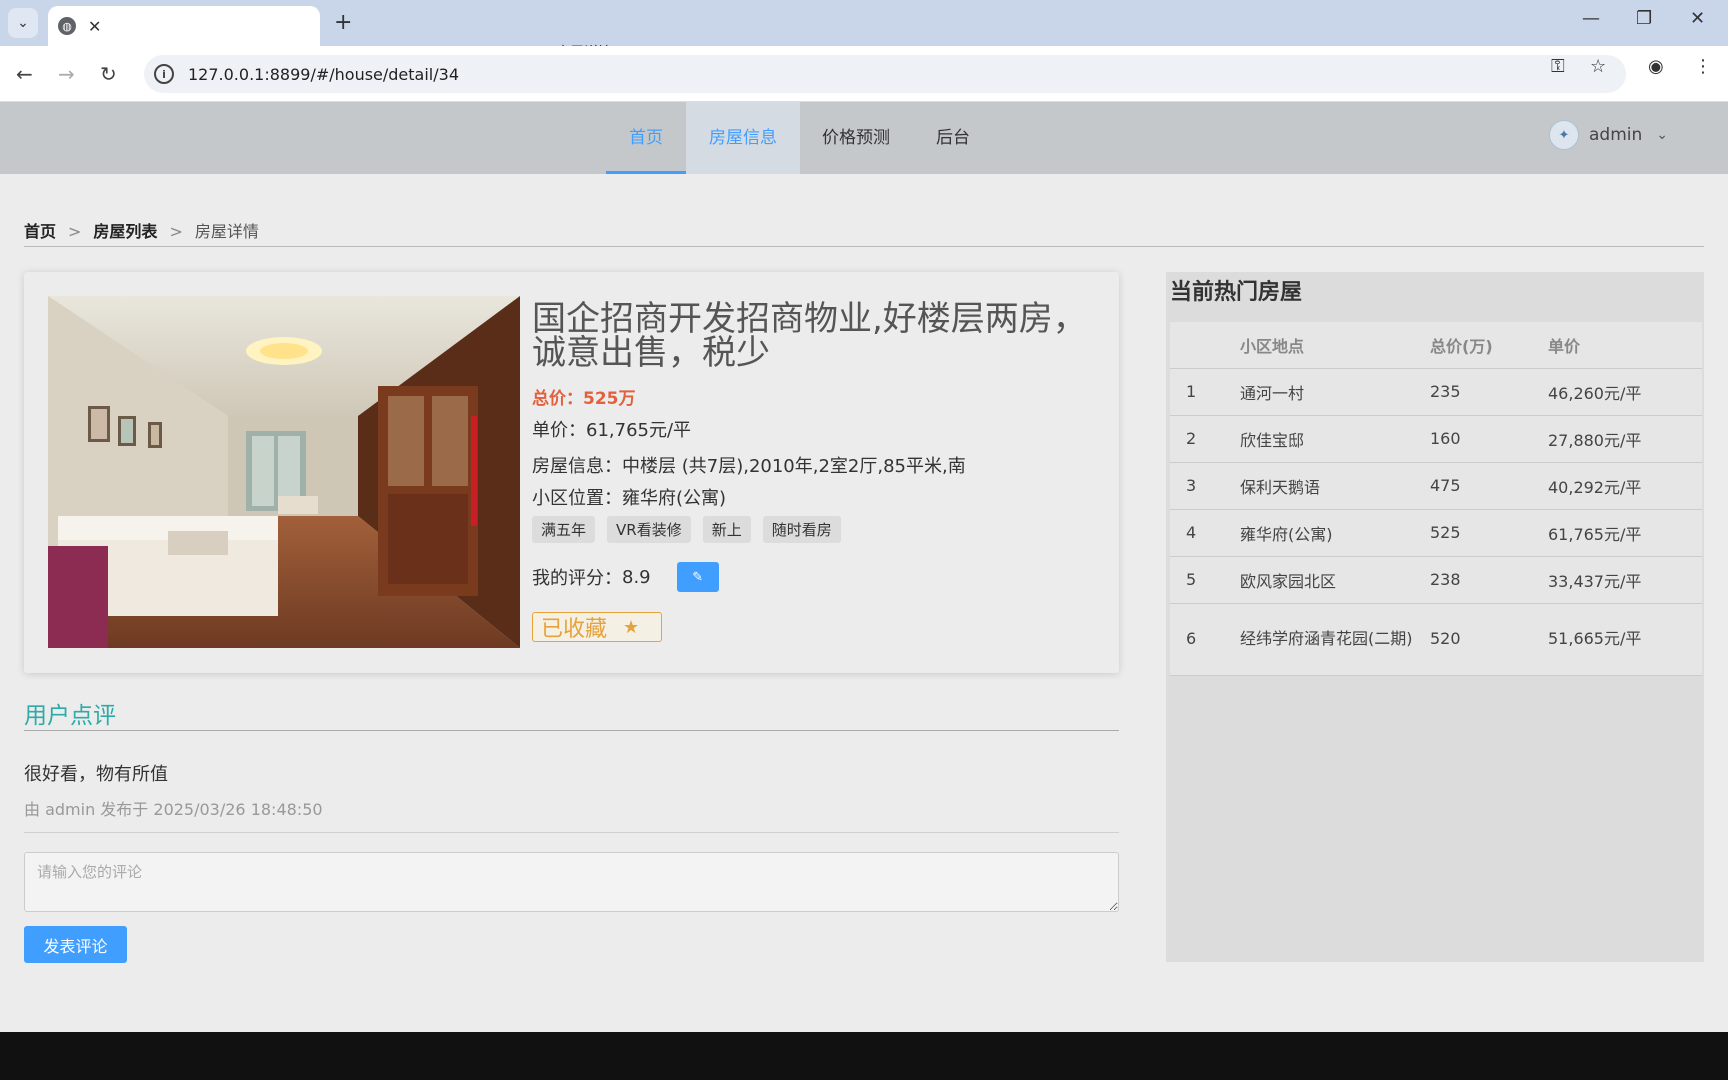  Describe the element at coordinates (1205, 392) in the screenshot. I see `rank-cell: 1` at that location.